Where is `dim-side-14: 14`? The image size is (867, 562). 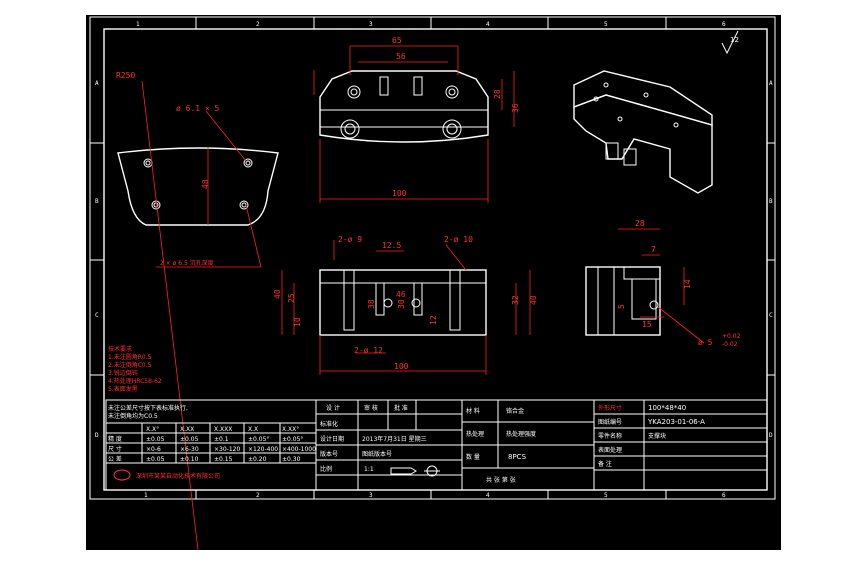
dim-side-14: 14 is located at coordinates (687, 284).